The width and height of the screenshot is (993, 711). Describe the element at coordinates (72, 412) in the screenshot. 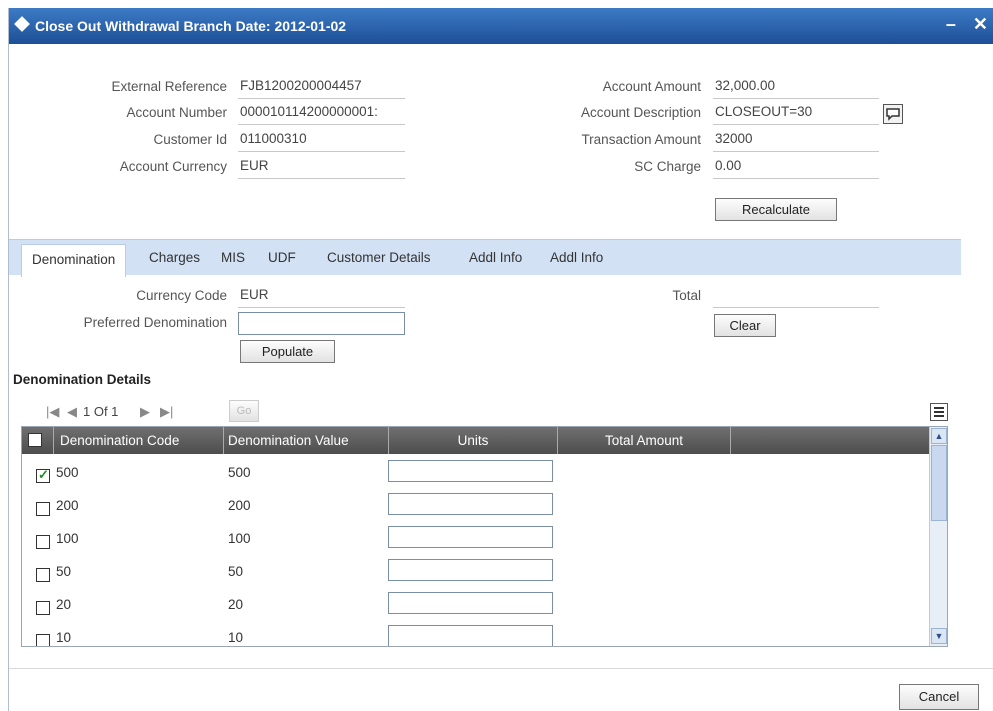

I see `prev-page-icon: ◀` at that location.